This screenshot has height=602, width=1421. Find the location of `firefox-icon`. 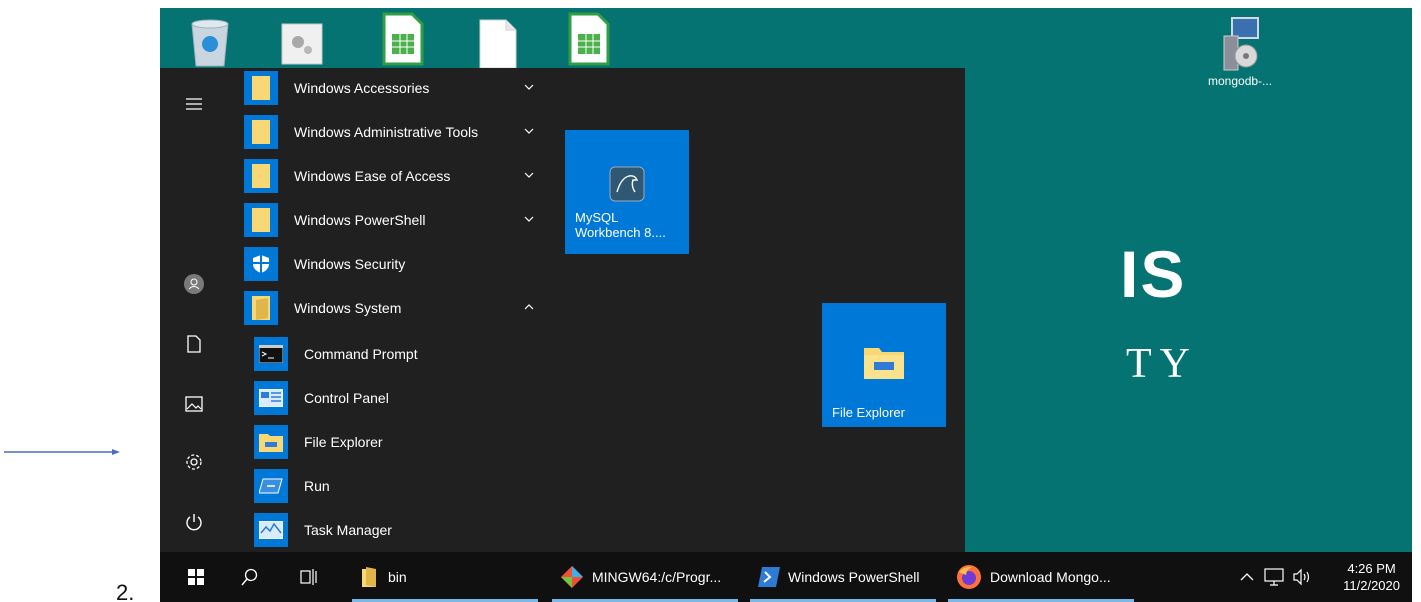

firefox-icon is located at coordinates (969, 577).